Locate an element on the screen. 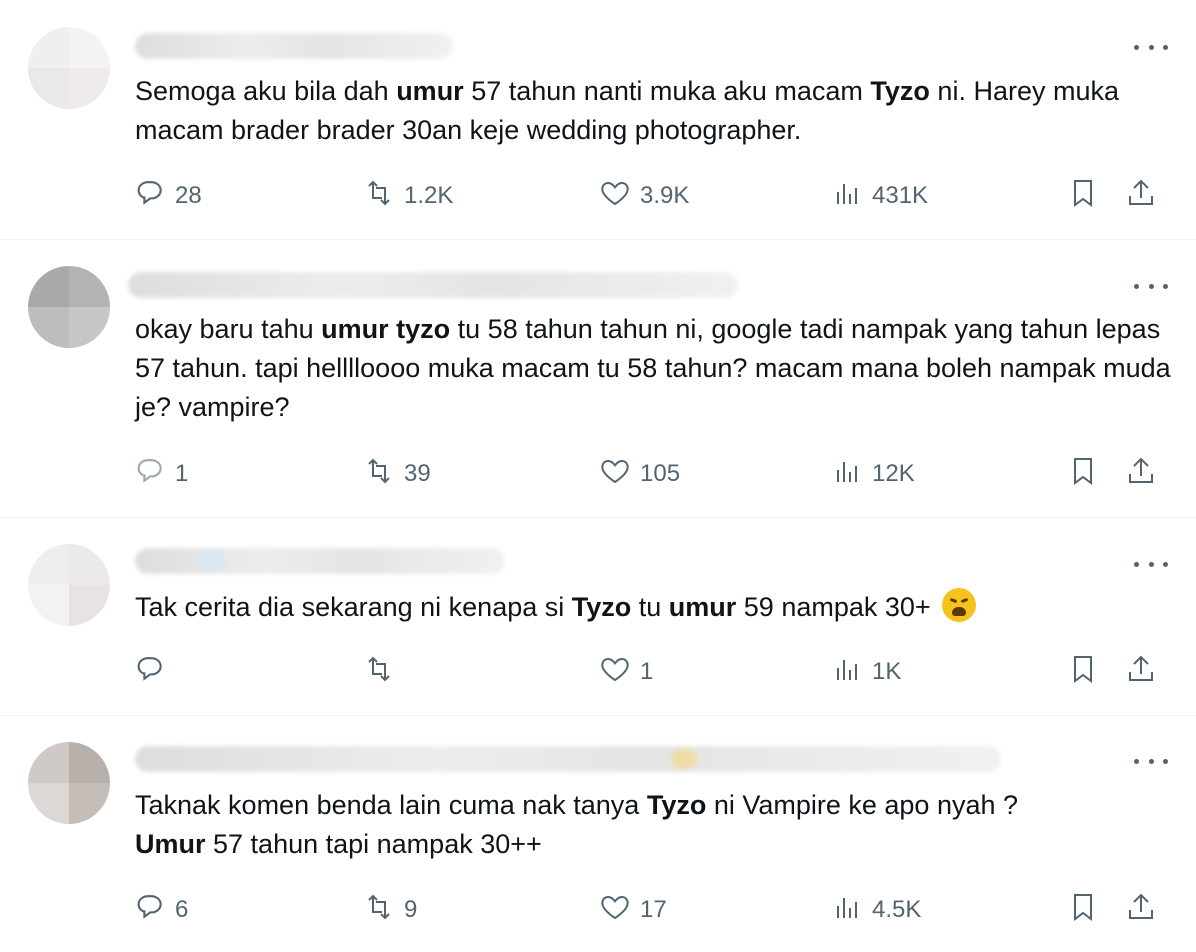 This screenshot has height=952, width=1196. reply-button is located at coordinates (154, 672).